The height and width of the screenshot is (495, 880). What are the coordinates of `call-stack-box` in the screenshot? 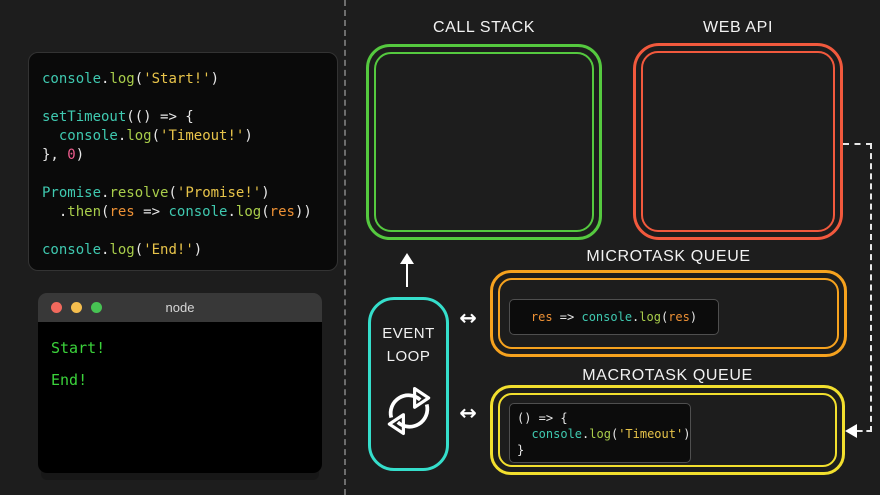 It's located at (484, 142).